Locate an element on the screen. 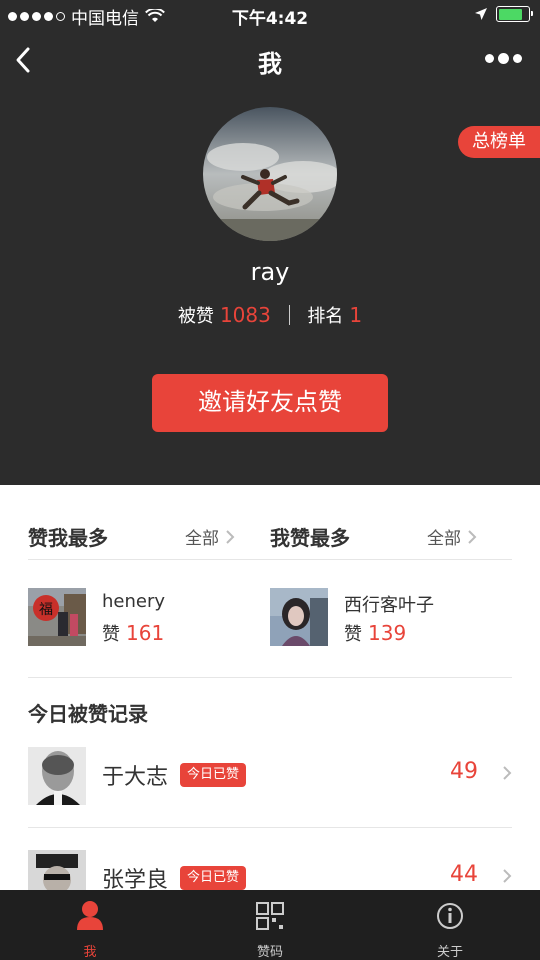 The image size is (540, 960). invite-friends-button: 邀请好友点赞 is located at coordinates (270, 403).